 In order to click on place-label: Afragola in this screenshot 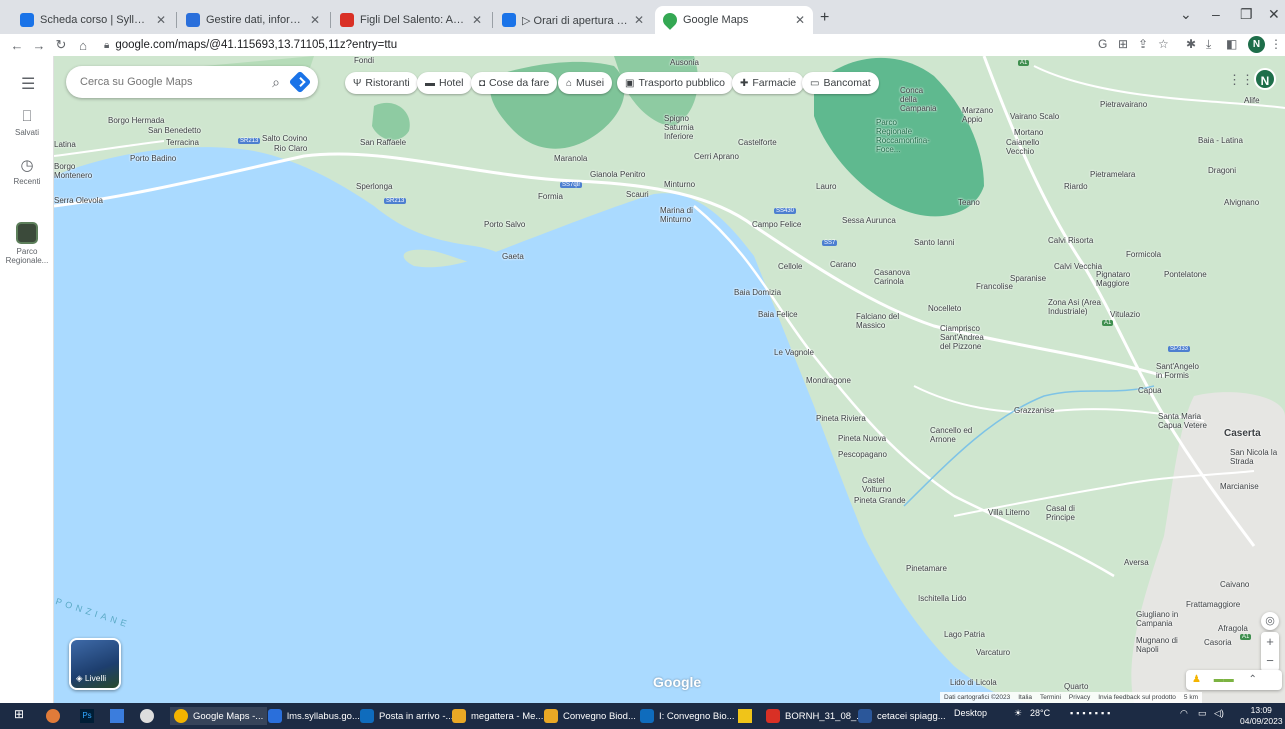, I will do `click(1233, 628)`.